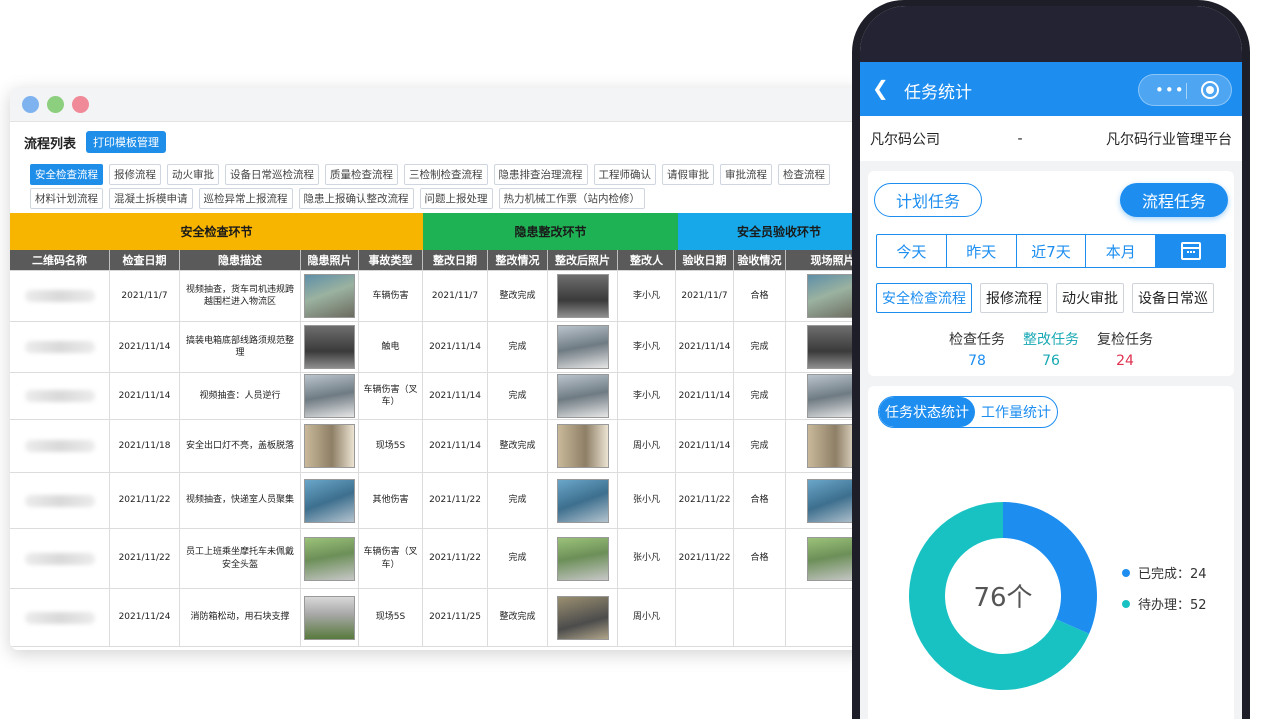  I want to click on process-chip: 质量检查流程, so click(361, 174).